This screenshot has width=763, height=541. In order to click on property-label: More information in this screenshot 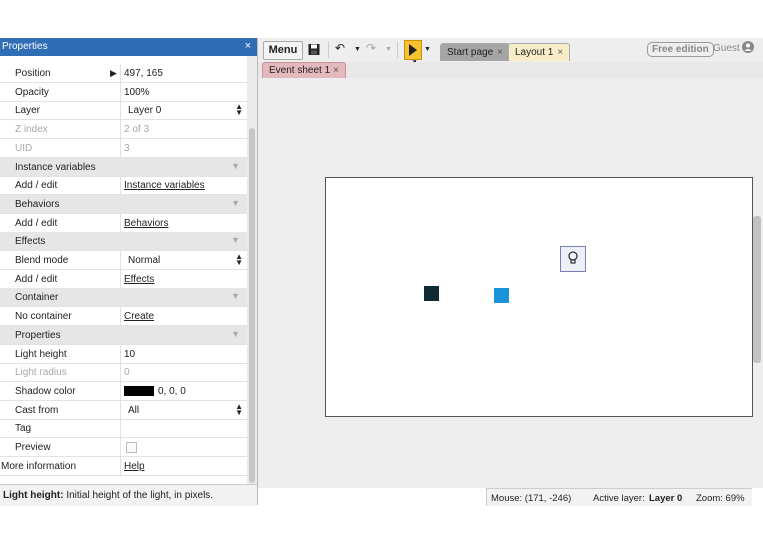, I will do `click(39, 466)`.